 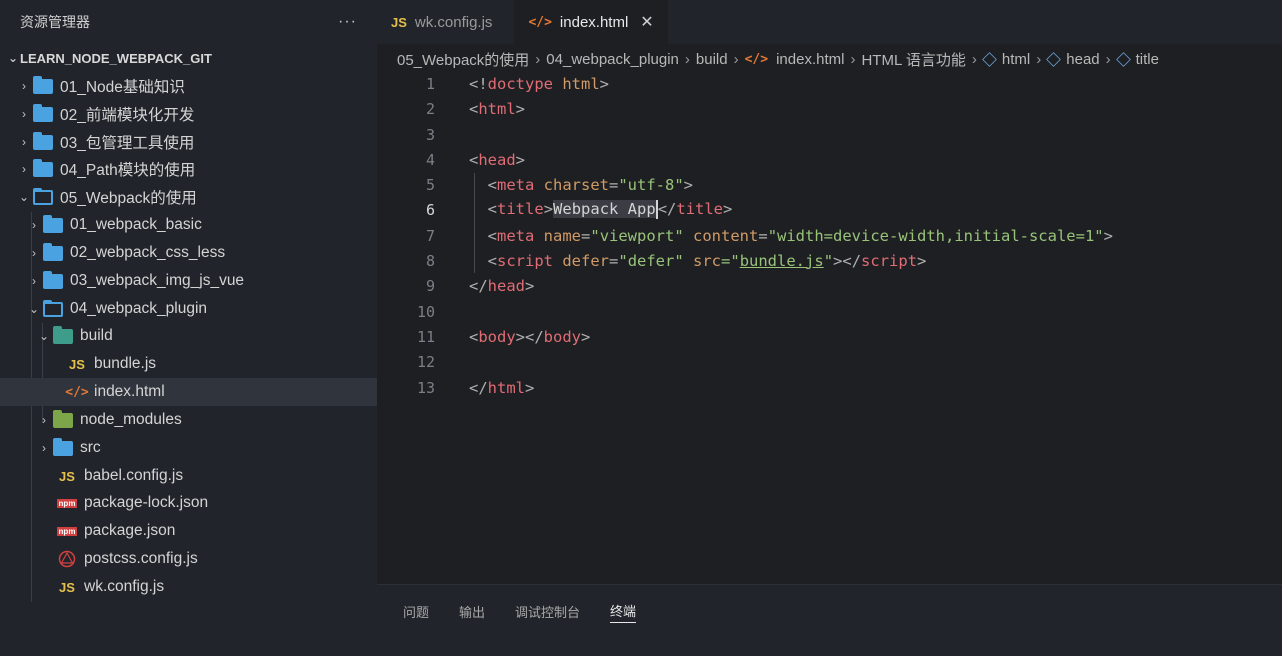 I want to click on tab-label: index.html, so click(x=594, y=22).